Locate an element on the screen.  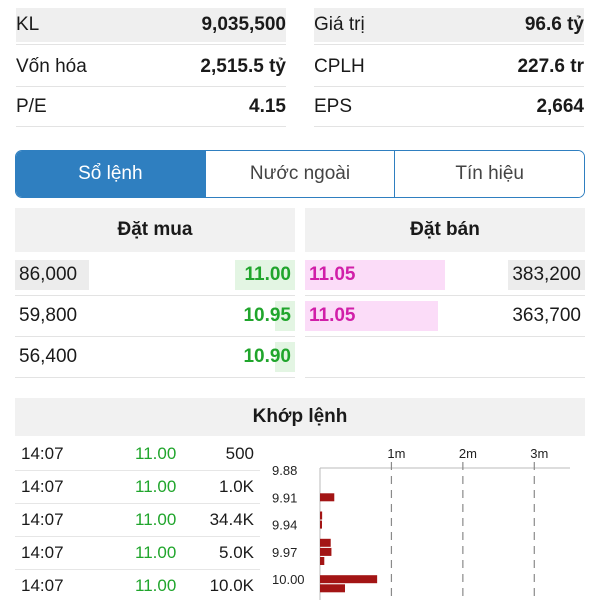
stat-label: Giá trị is located at coordinates (339, 24).